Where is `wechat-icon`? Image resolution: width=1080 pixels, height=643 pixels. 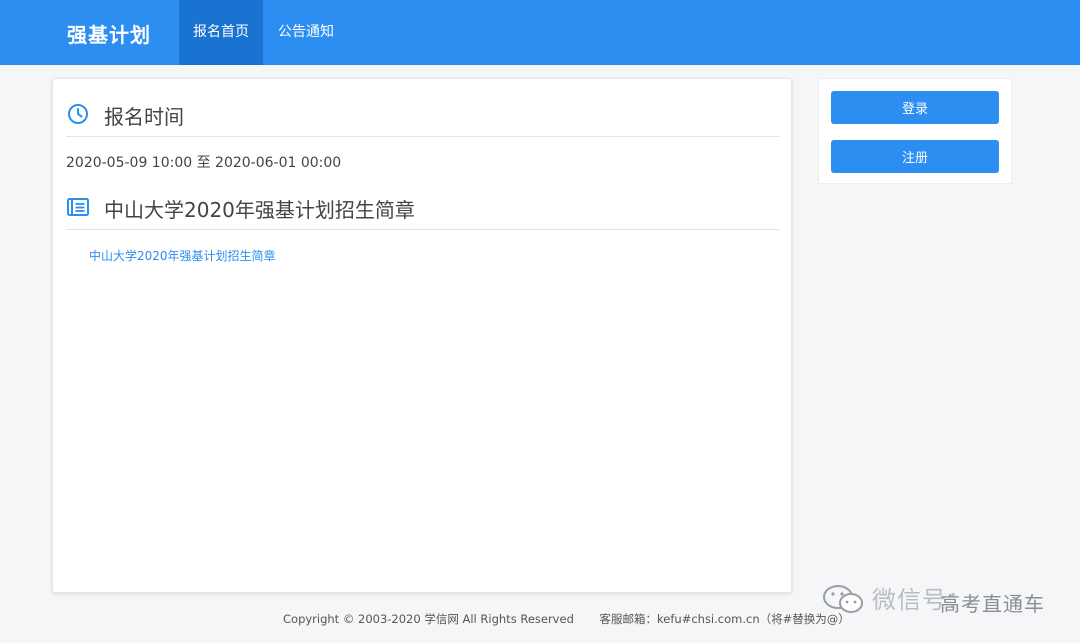 wechat-icon is located at coordinates (843, 599).